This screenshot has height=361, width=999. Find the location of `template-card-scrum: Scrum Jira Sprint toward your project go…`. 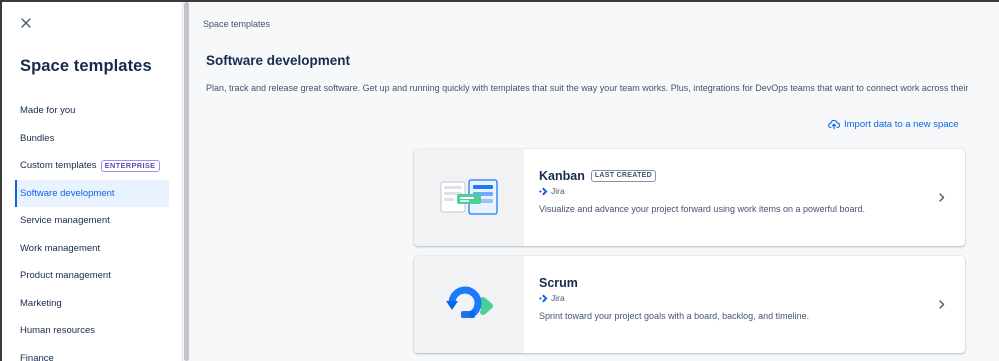

template-card-scrum: Scrum Jira Sprint toward your project go… is located at coordinates (689, 304).